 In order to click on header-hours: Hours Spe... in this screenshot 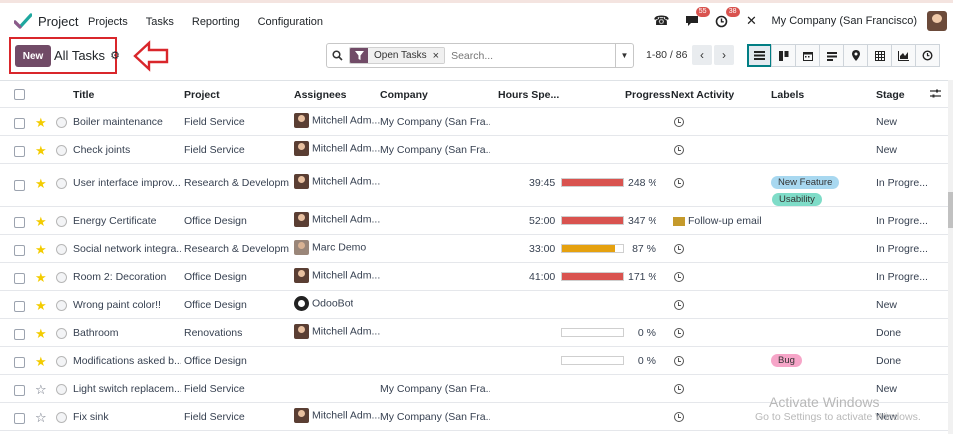, I will do `click(528, 95)`.